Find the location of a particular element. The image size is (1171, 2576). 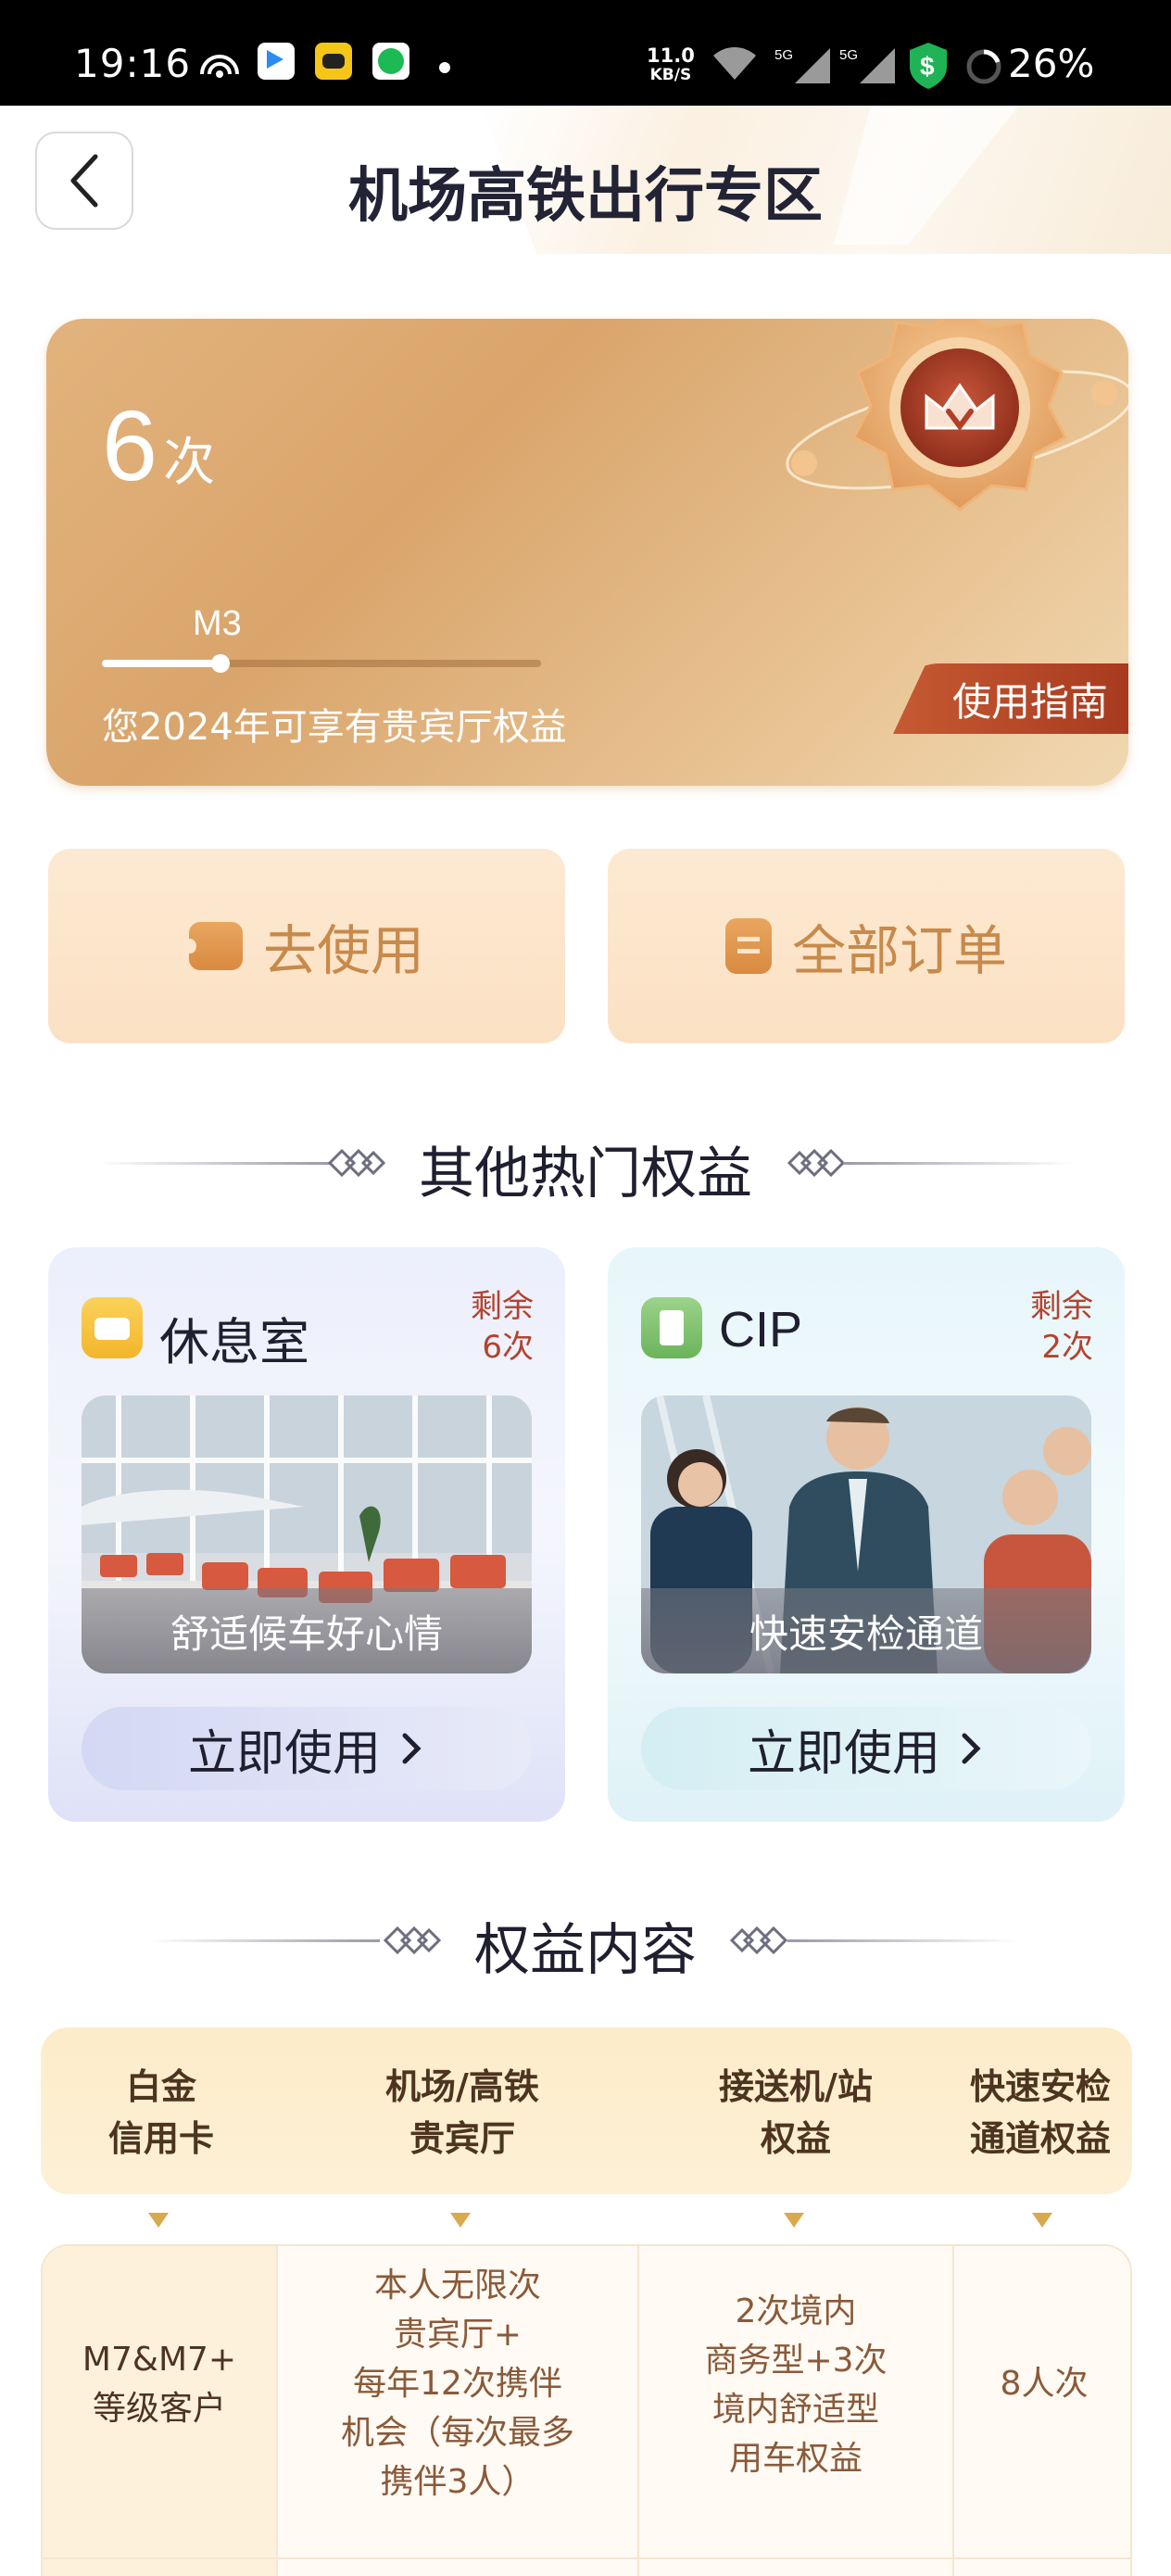

hotspot-icon is located at coordinates (220, 66).